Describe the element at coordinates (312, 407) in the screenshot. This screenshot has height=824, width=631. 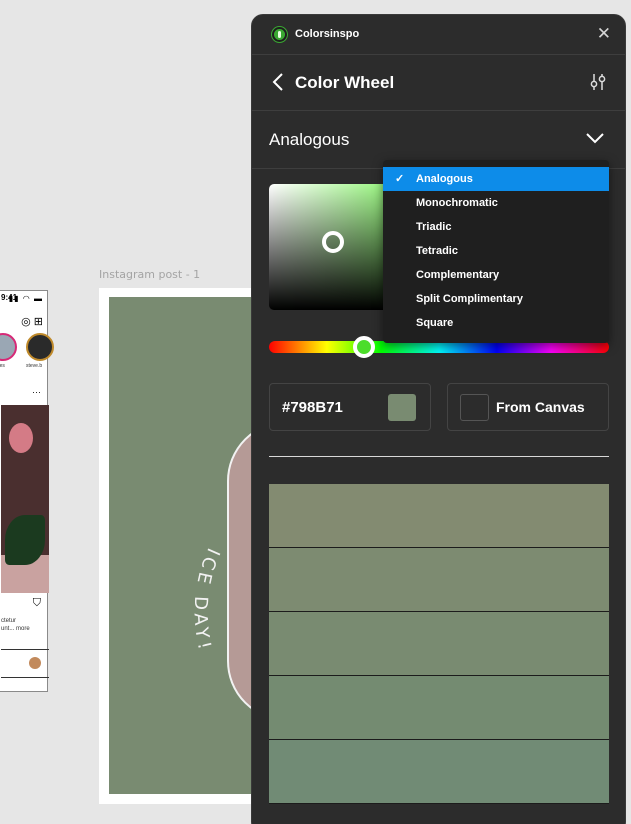
I see `hex-value: #798B71` at that location.